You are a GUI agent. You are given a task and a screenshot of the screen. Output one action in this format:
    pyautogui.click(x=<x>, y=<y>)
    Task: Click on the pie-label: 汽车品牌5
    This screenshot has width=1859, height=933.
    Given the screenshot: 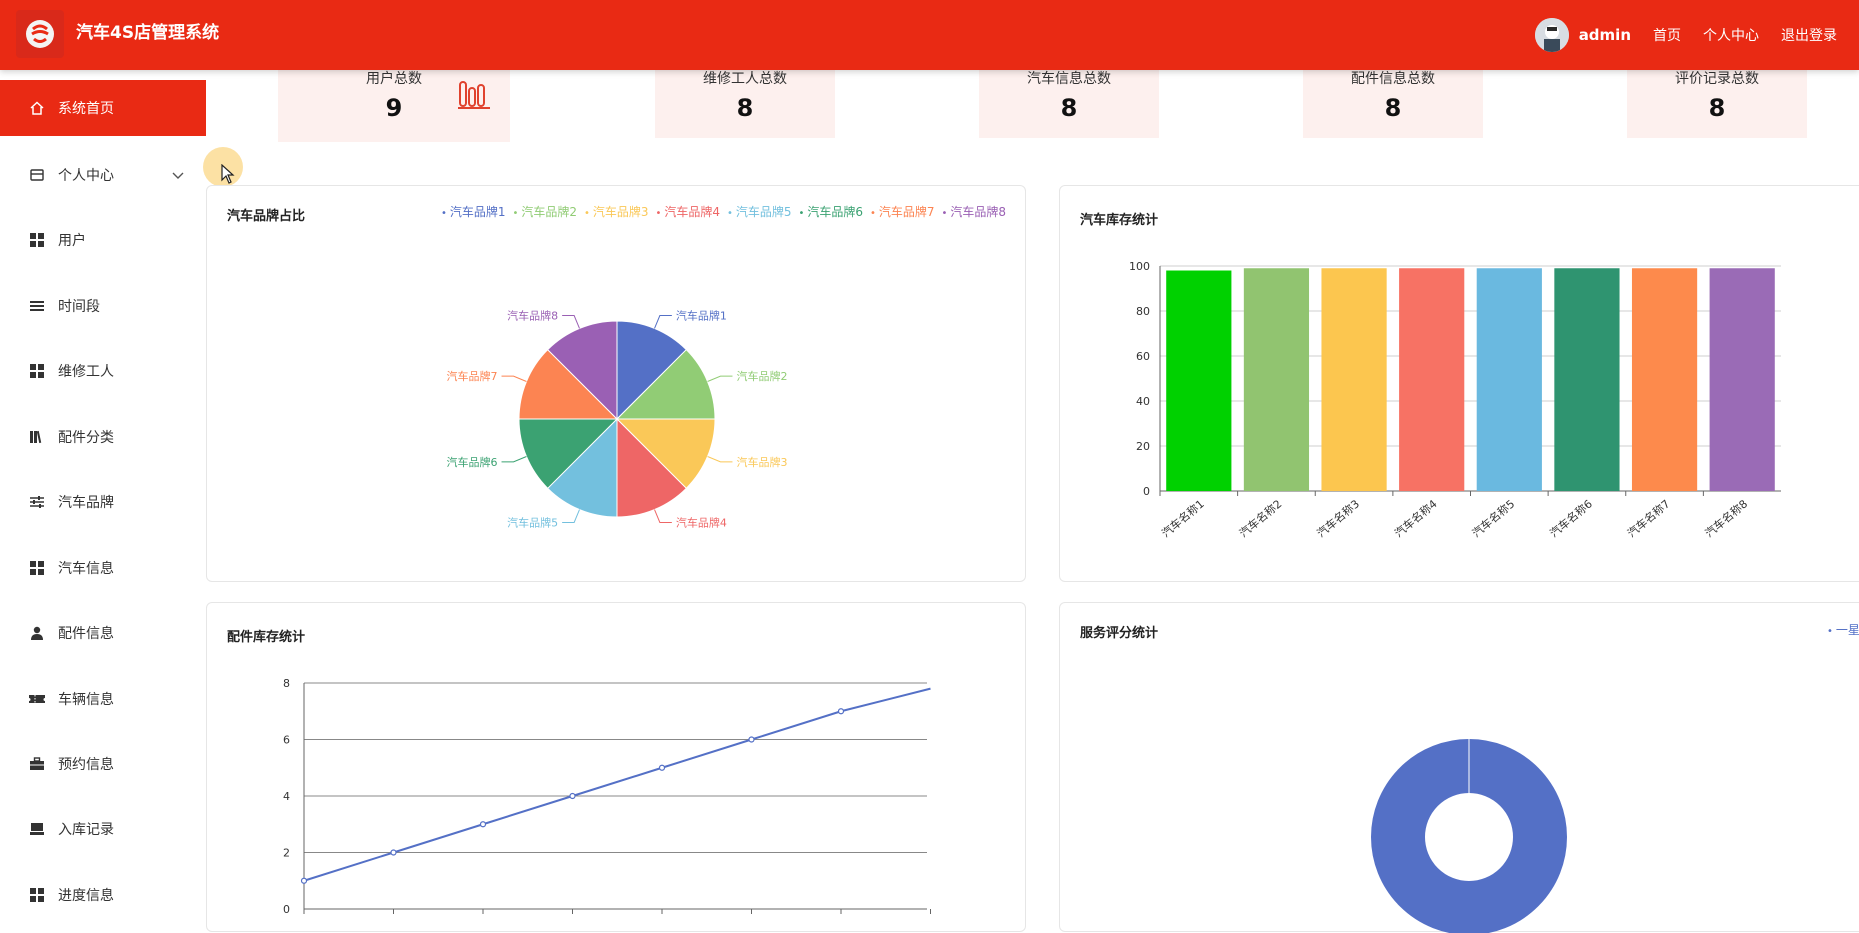 What is the action you would take?
    pyautogui.click(x=532, y=522)
    